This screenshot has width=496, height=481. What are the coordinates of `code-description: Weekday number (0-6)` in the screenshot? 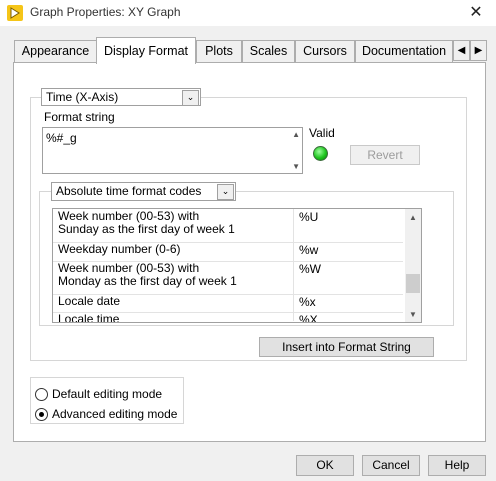 It's located at (119, 249).